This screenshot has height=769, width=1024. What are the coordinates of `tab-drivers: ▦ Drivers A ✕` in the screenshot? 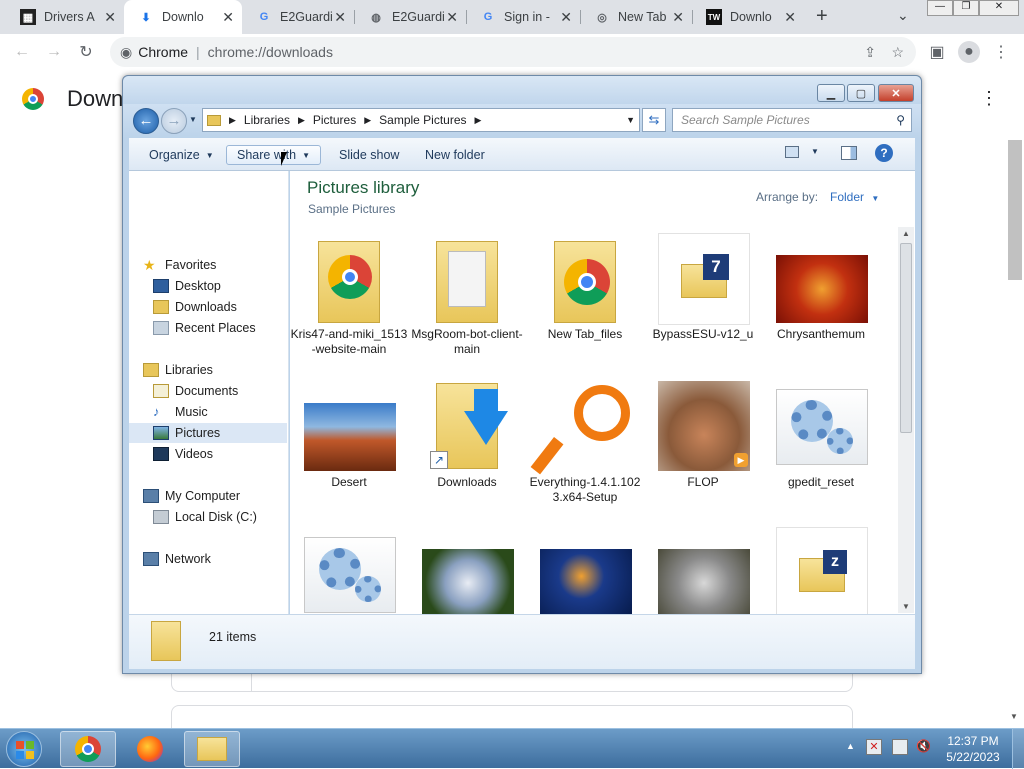 It's located at (65, 17).